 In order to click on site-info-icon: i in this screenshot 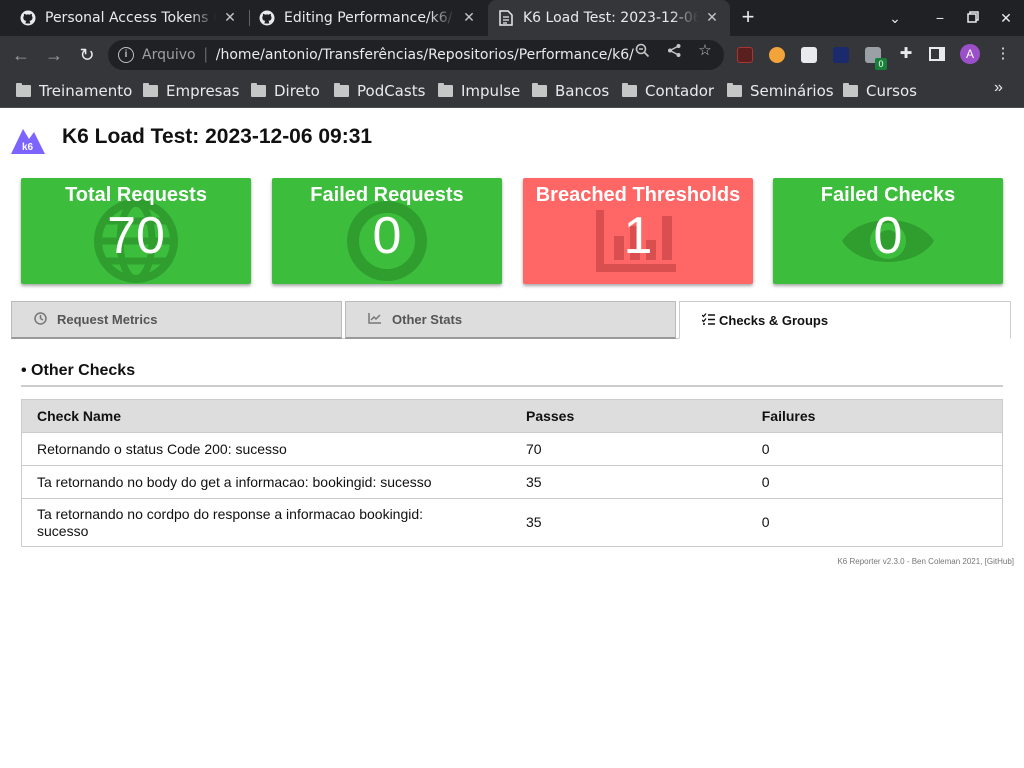, I will do `click(126, 55)`.